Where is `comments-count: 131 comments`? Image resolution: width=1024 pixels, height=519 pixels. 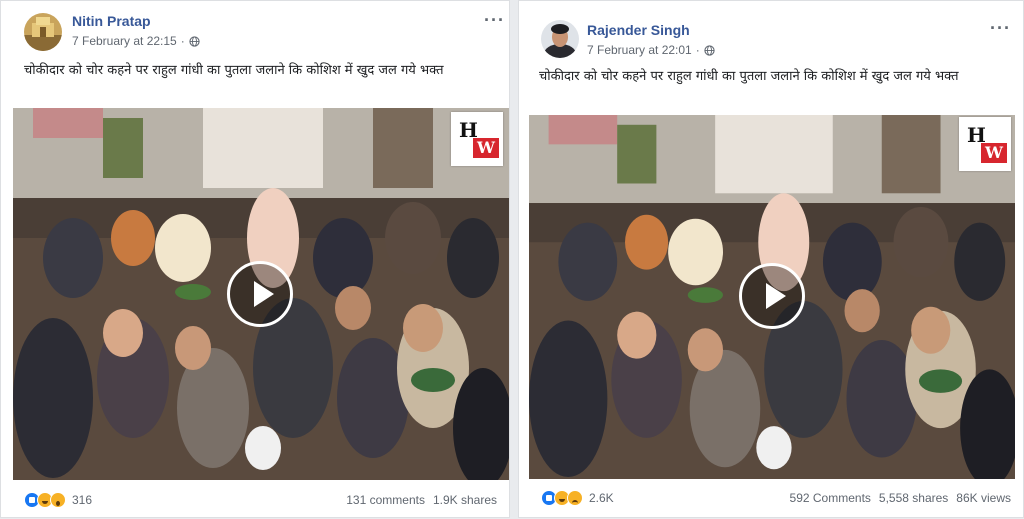 comments-count: 131 comments is located at coordinates (385, 500).